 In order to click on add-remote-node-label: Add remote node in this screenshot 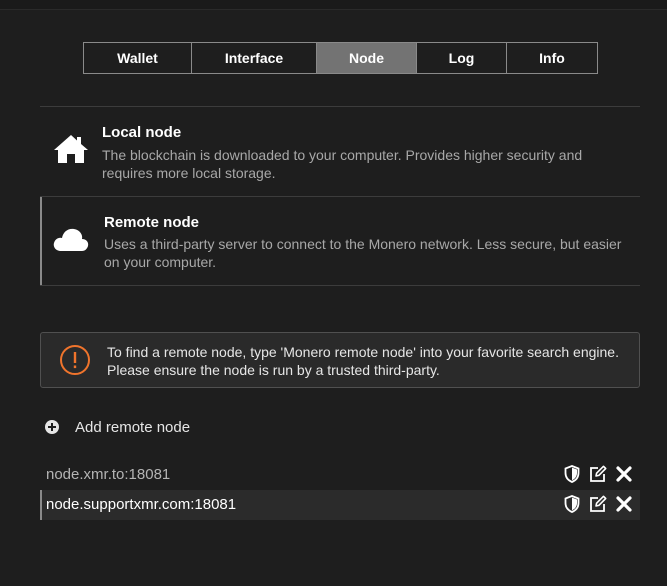, I will do `click(133, 427)`.